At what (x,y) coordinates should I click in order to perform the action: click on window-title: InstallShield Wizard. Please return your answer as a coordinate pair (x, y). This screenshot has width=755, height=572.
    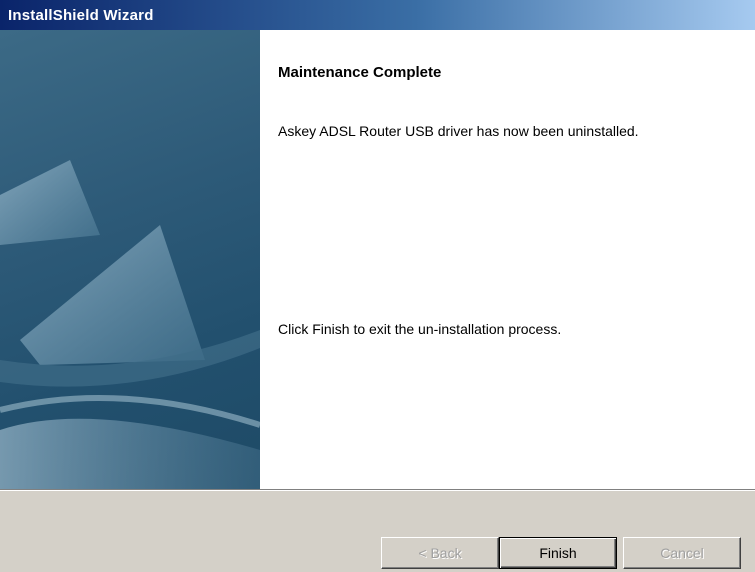
    Looking at the image, I should click on (81, 15).